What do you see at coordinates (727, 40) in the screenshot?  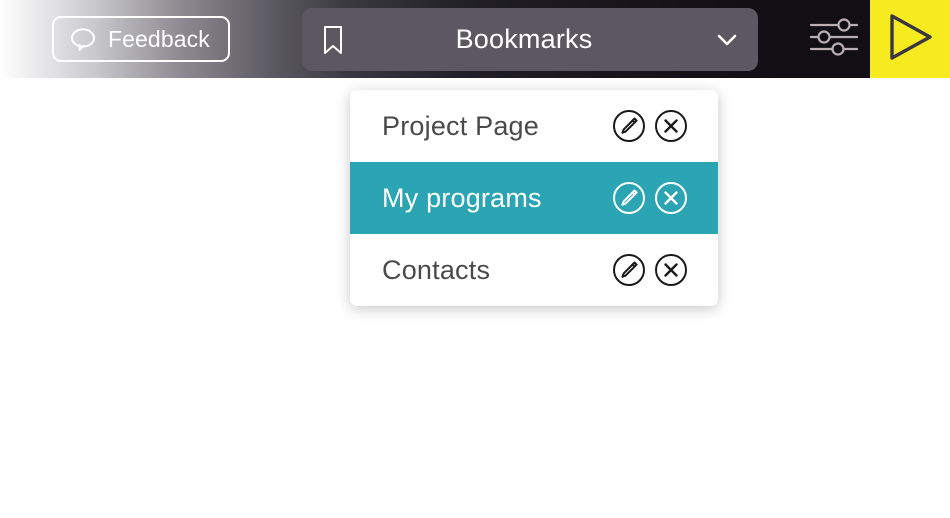 I see `chevron-down-icon` at bounding box center [727, 40].